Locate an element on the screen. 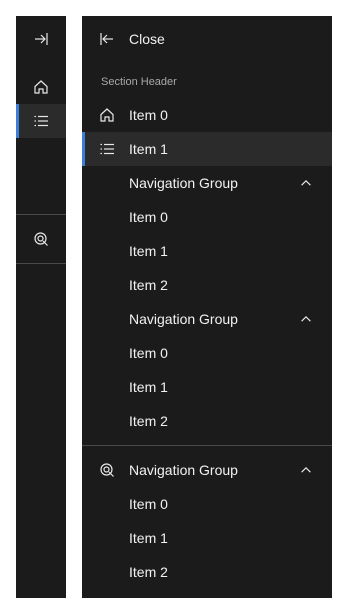 The width and height of the screenshot is (348, 614). nav-item-label: Item 0 is located at coordinates (148, 115).